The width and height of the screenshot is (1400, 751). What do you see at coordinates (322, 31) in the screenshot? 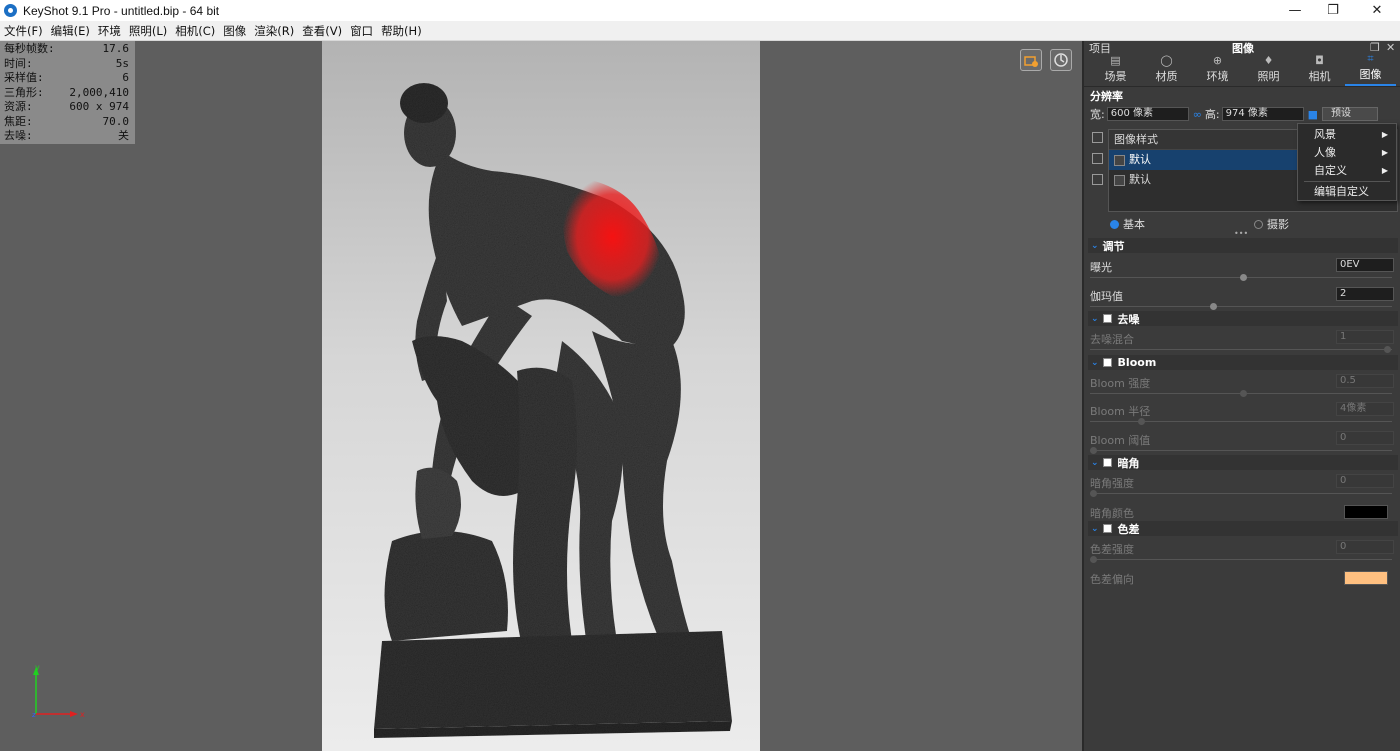
I see `menu-view: 查看(V)` at bounding box center [322, 31].